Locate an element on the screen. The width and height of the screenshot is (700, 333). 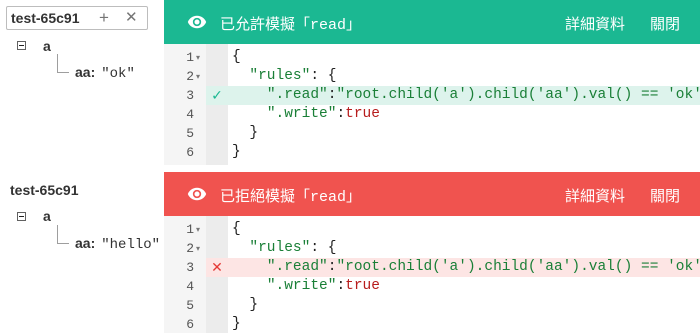
close-icon: ✕ is located at coordinates (131, 18).